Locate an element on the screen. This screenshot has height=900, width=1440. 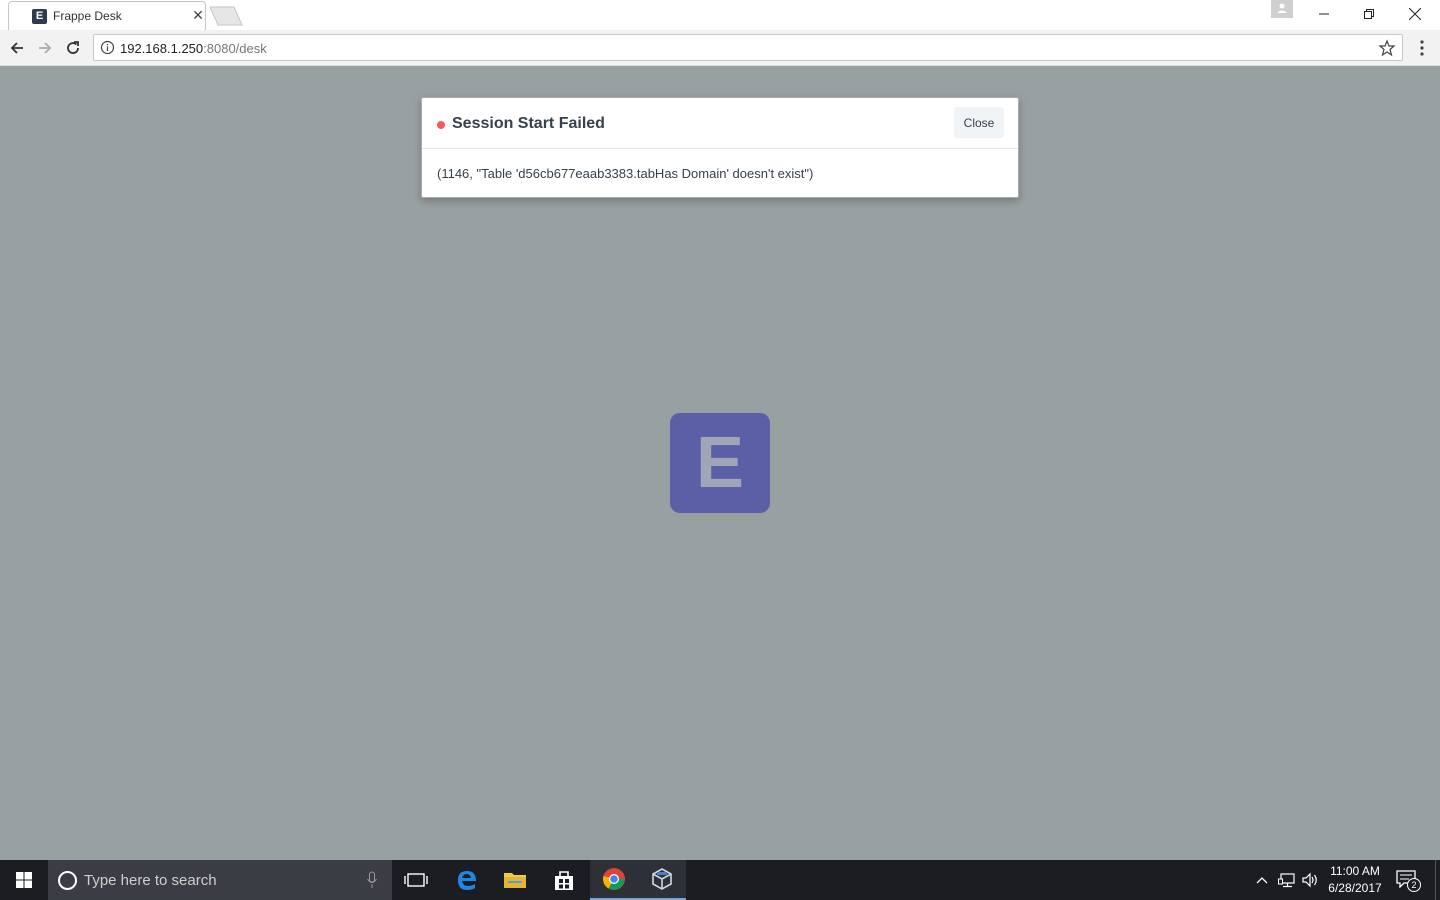
minimize-icon is located at coordinates (1324, 14).